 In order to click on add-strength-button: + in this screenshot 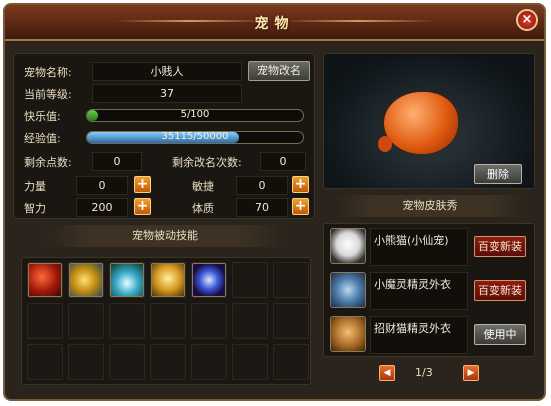, I will do `click(142, 184)`.